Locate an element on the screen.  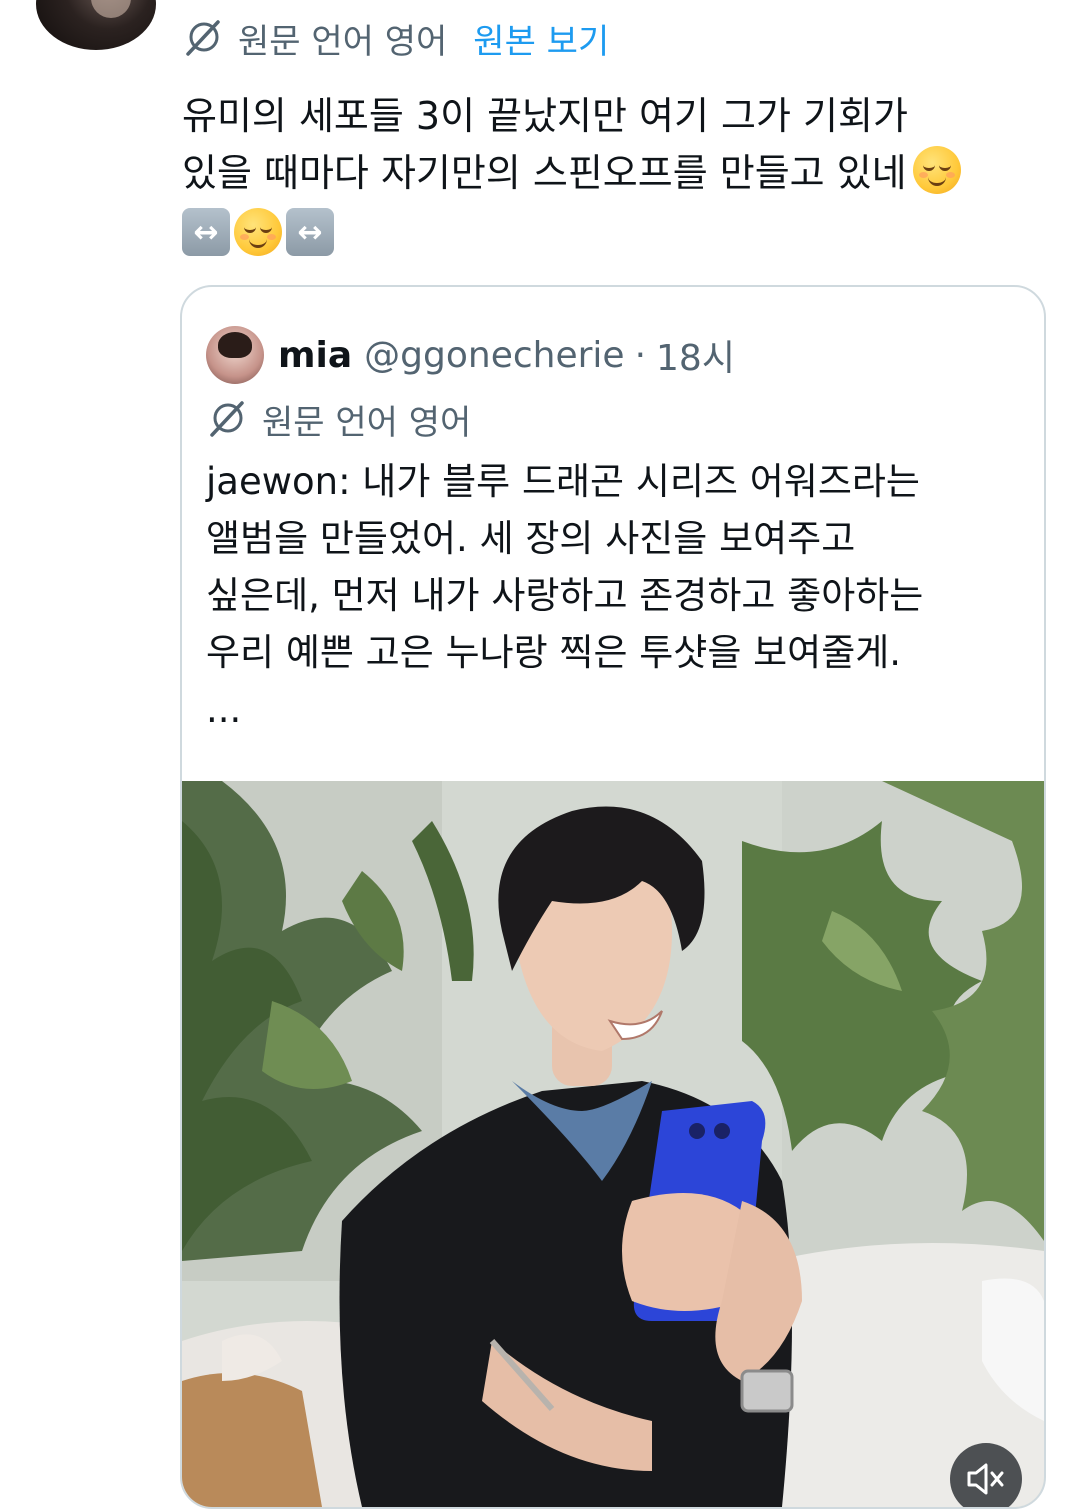
quoted-tweet-time: 18시 is located at coordinates (695, 355).